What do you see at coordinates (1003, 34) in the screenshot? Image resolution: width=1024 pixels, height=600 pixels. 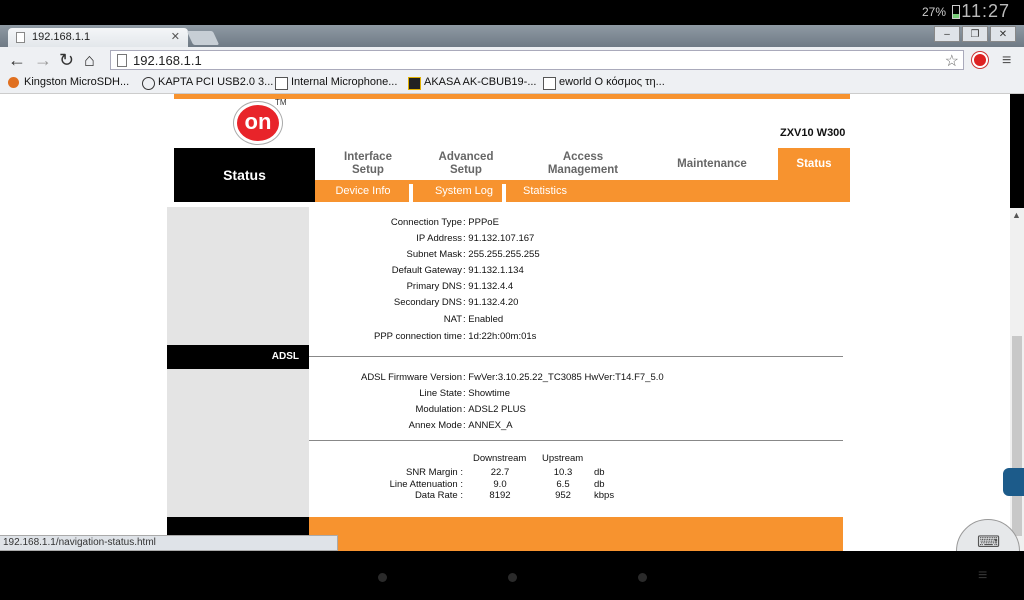 I see `close-window-icon: ✕` at bounding box center [1003, 34].